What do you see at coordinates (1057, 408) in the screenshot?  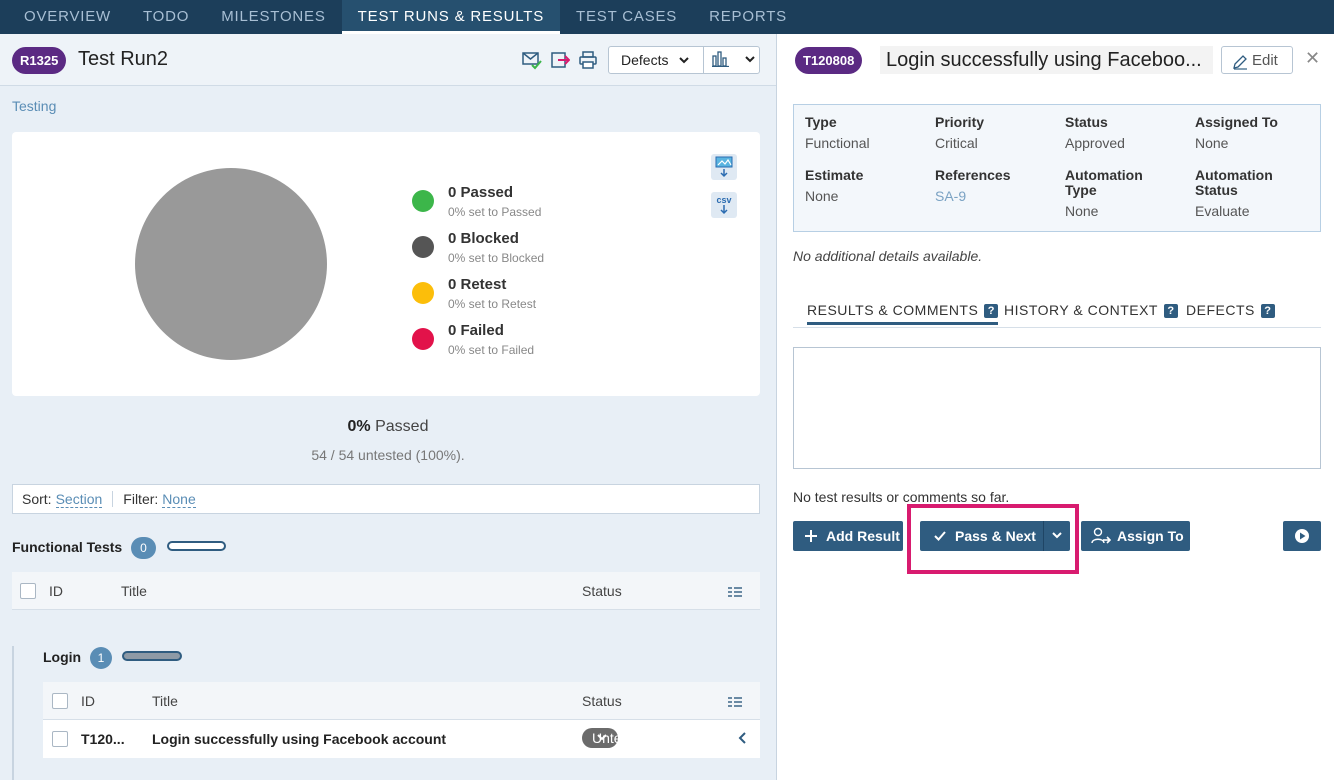 I see `comment-textarea` at bounding box center [1057, 408].